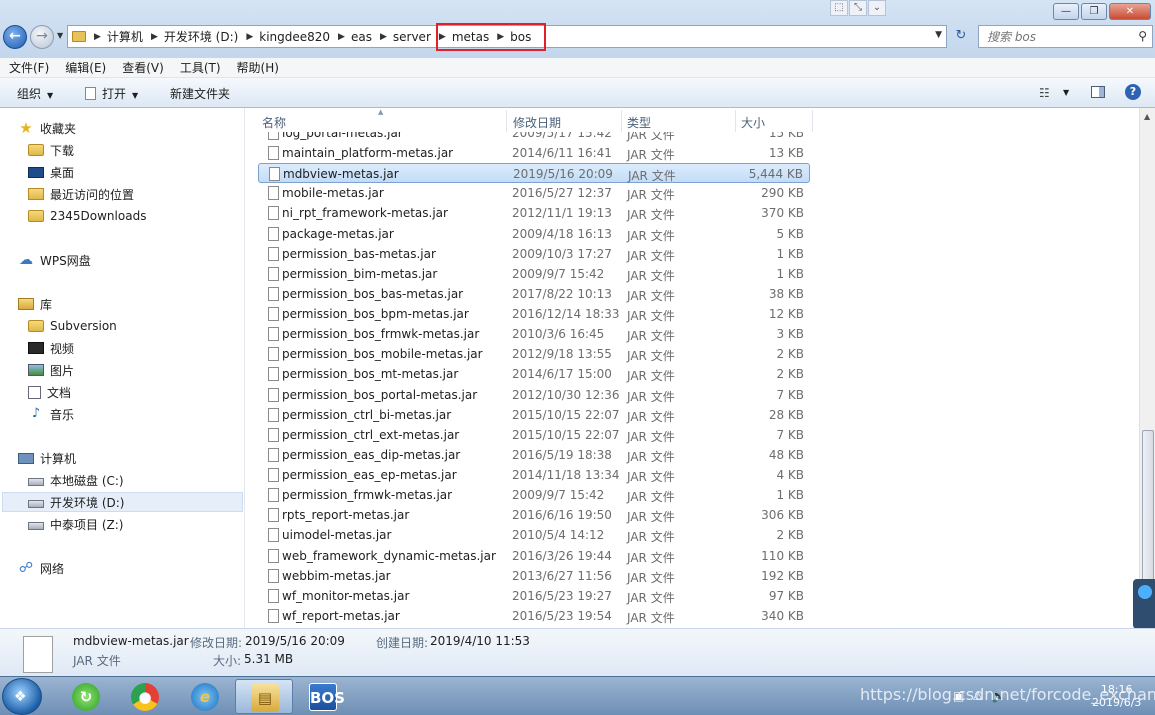 The height and width of the screenshot is (715, 1155). Describe the element at coordinates (520, 37) in the screenshot. I see `breadcrumb-bos: bos` at that location.